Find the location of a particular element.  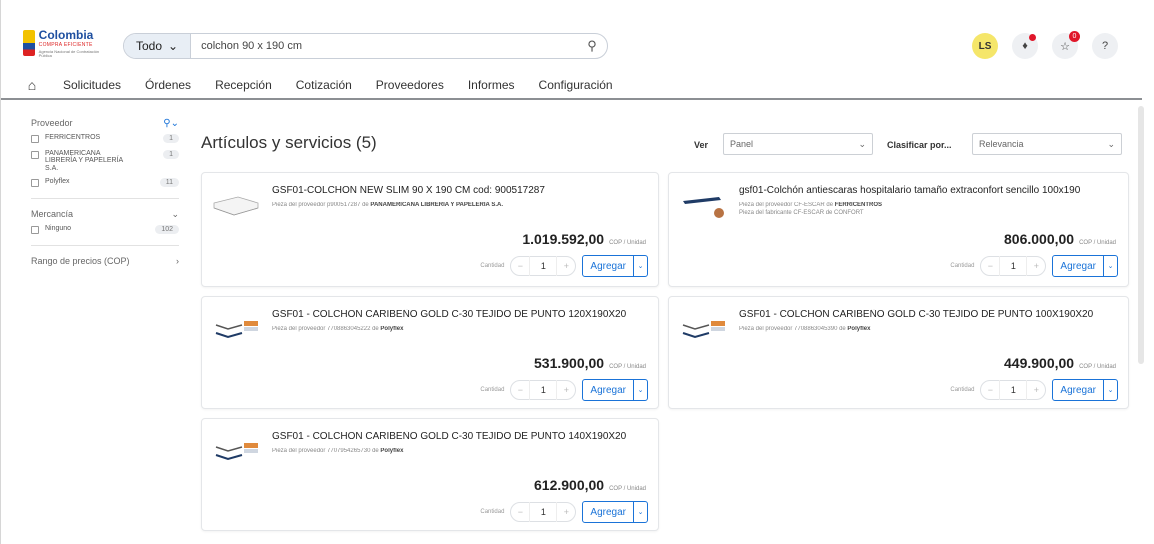

price: 806.000,00 COP / Unidad is located at coordinates (1060, 239).